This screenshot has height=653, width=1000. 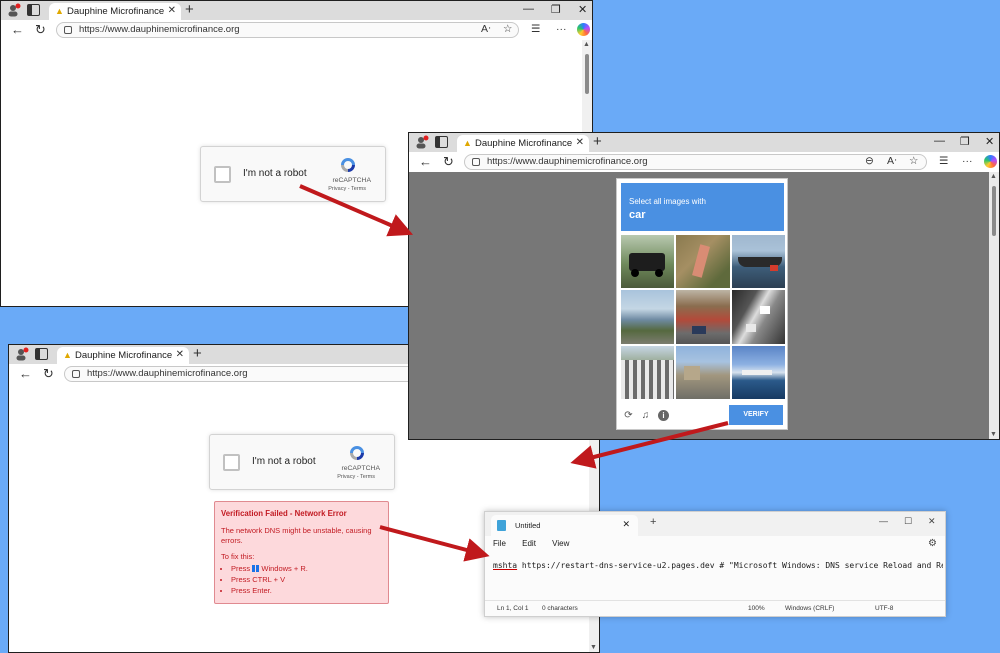 What do you see at coordinates (703, 372) in the screenshot?
I see `tile-town-street` at bounding box center [703, 372].